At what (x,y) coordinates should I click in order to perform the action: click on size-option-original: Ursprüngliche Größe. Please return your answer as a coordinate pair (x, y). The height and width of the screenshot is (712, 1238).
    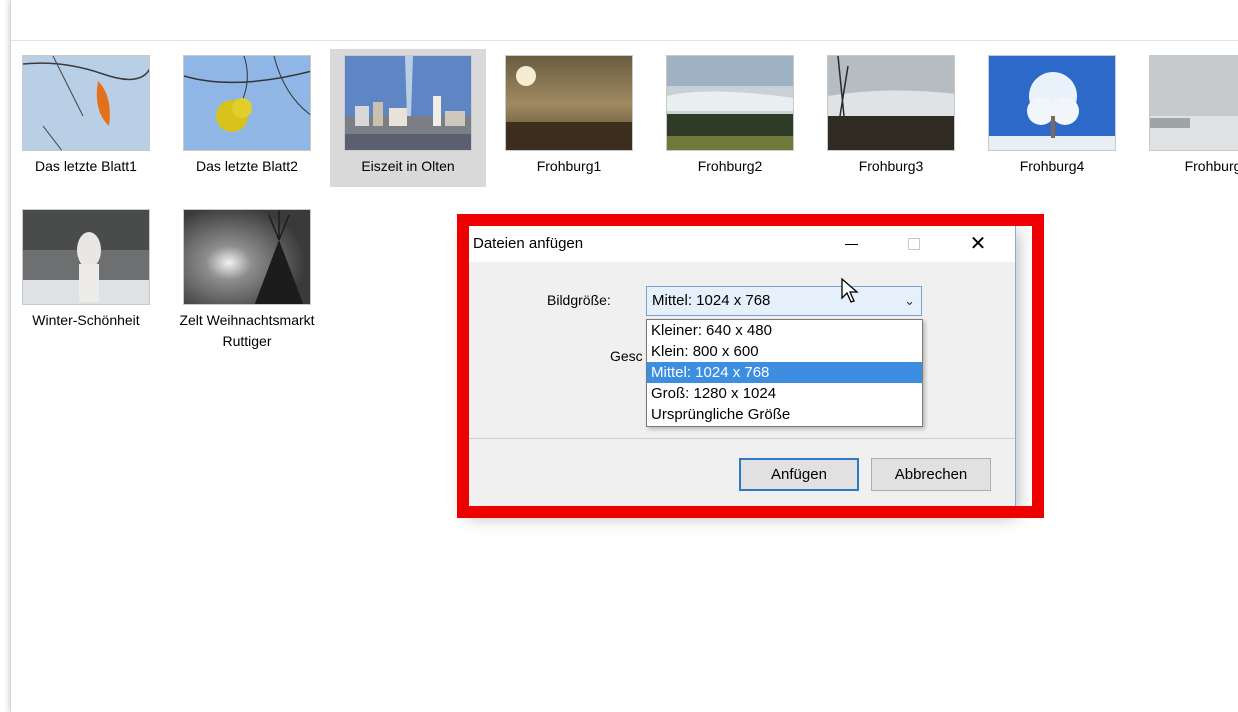
    Looking at the image, I should click on (784, 414).